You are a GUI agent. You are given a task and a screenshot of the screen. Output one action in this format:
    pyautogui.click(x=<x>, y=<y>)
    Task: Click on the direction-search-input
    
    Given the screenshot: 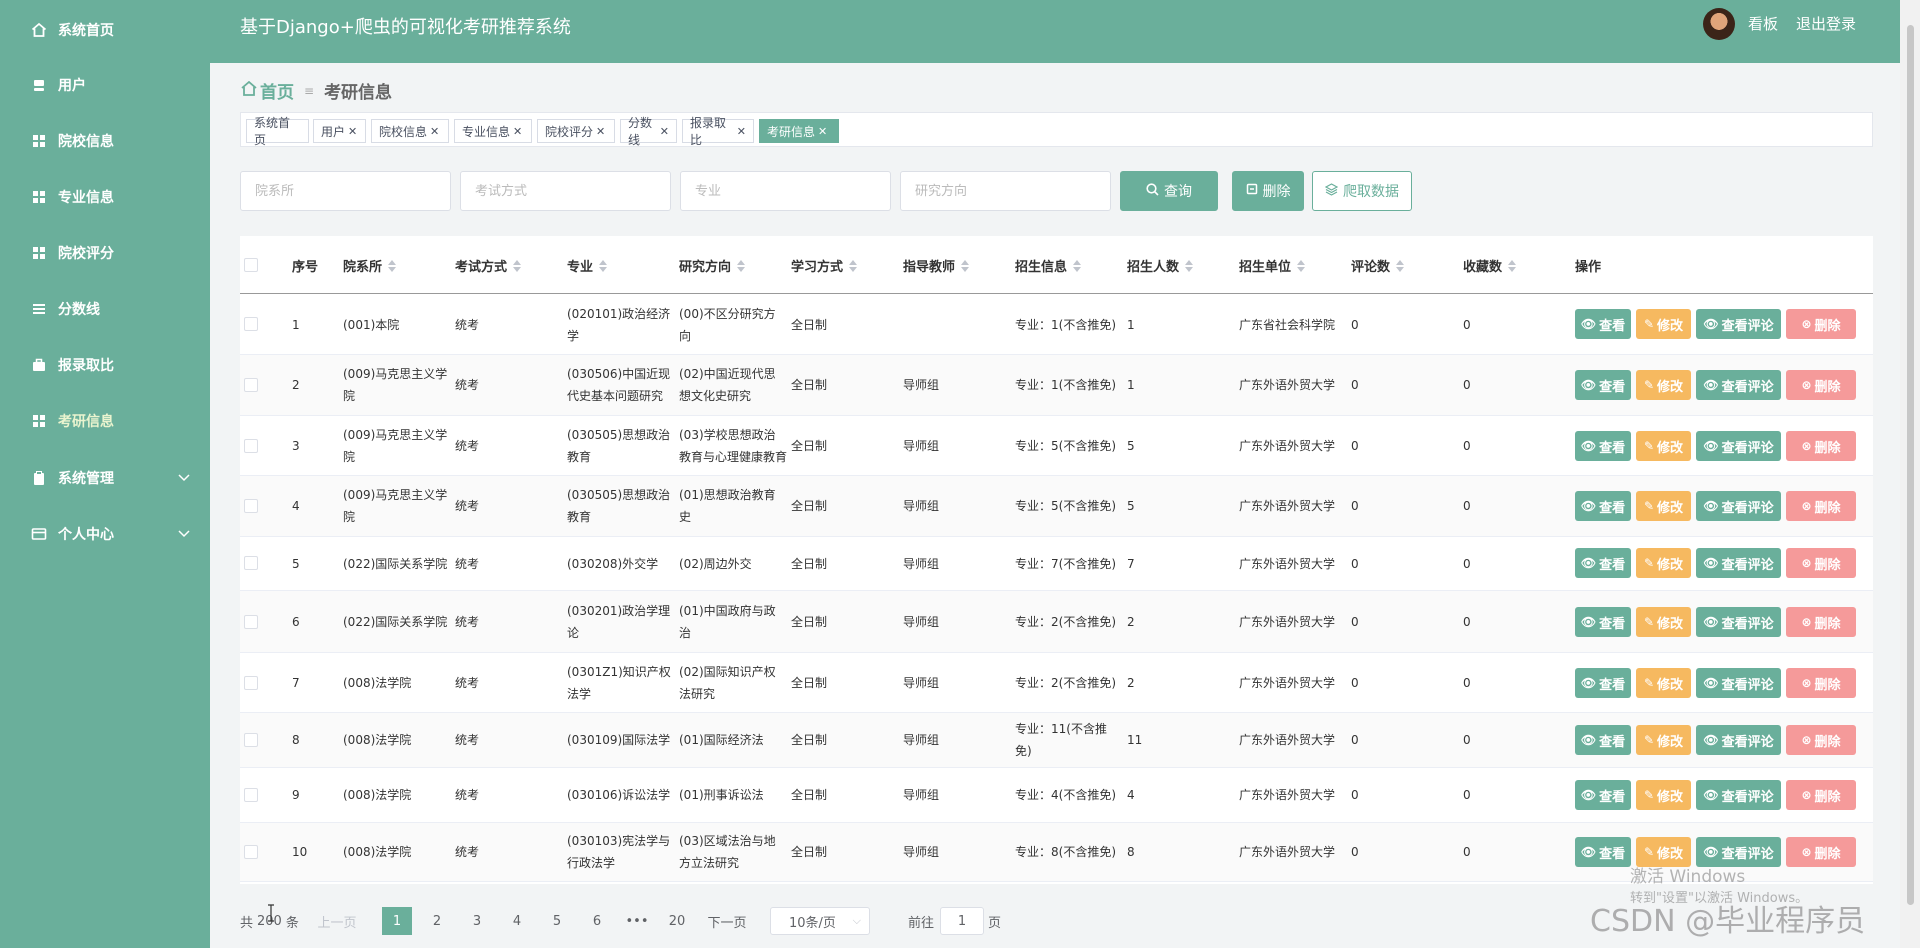 What is the action you would take?
    pyautogui.click(x=1005, y=191)
    